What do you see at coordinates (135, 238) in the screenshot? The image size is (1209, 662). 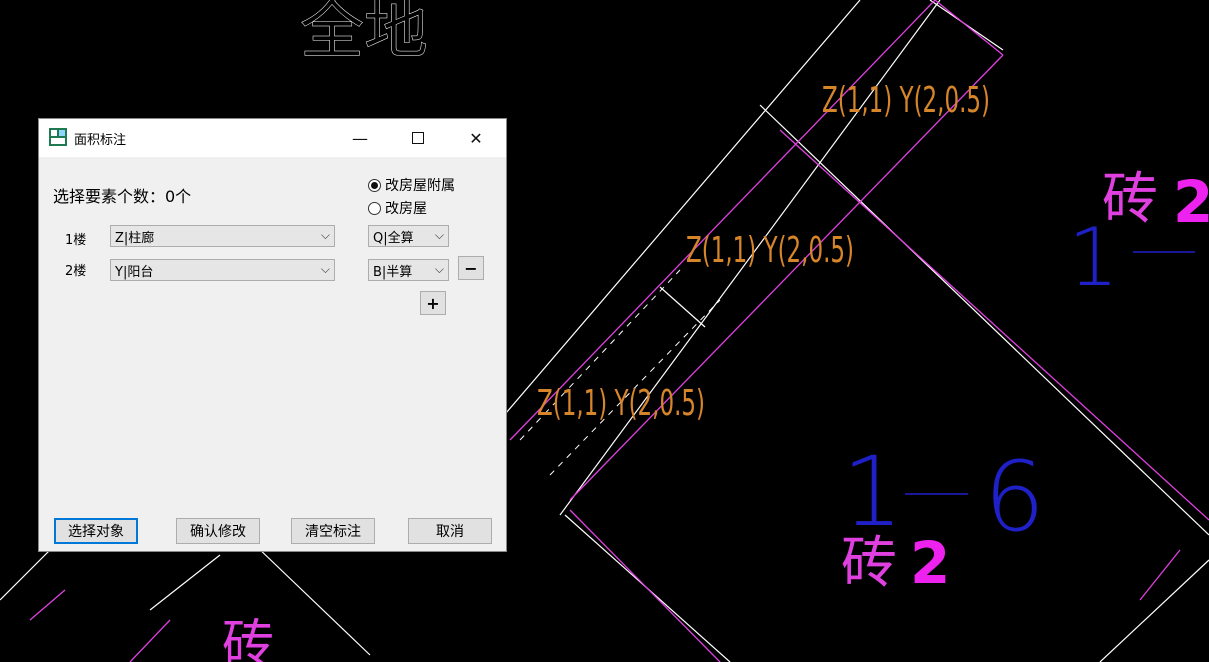 I see `select-value: Z|柱廊` at bounding box center [135, 238].